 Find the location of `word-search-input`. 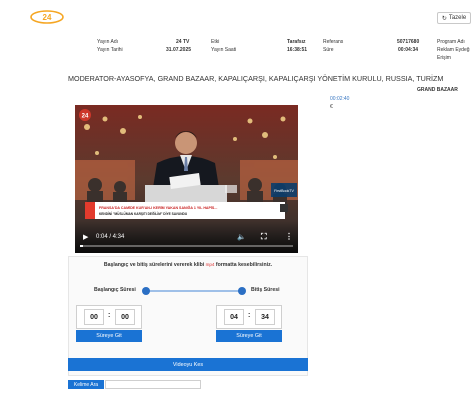

word-search-input is located at coordinates (153, 384).